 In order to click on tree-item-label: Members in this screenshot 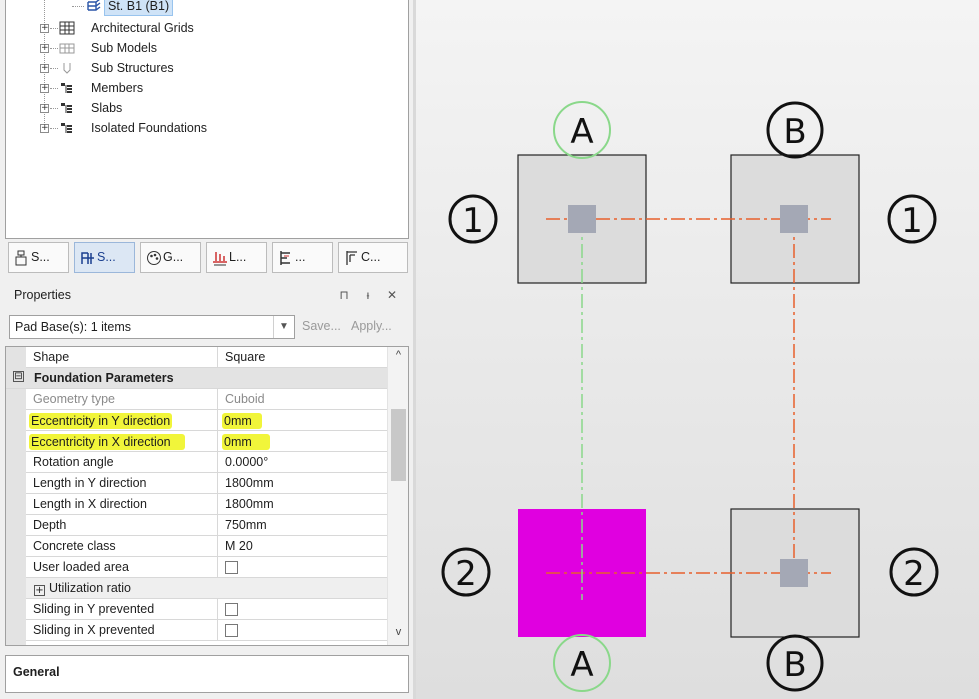, I will do `click(117, 88)`.